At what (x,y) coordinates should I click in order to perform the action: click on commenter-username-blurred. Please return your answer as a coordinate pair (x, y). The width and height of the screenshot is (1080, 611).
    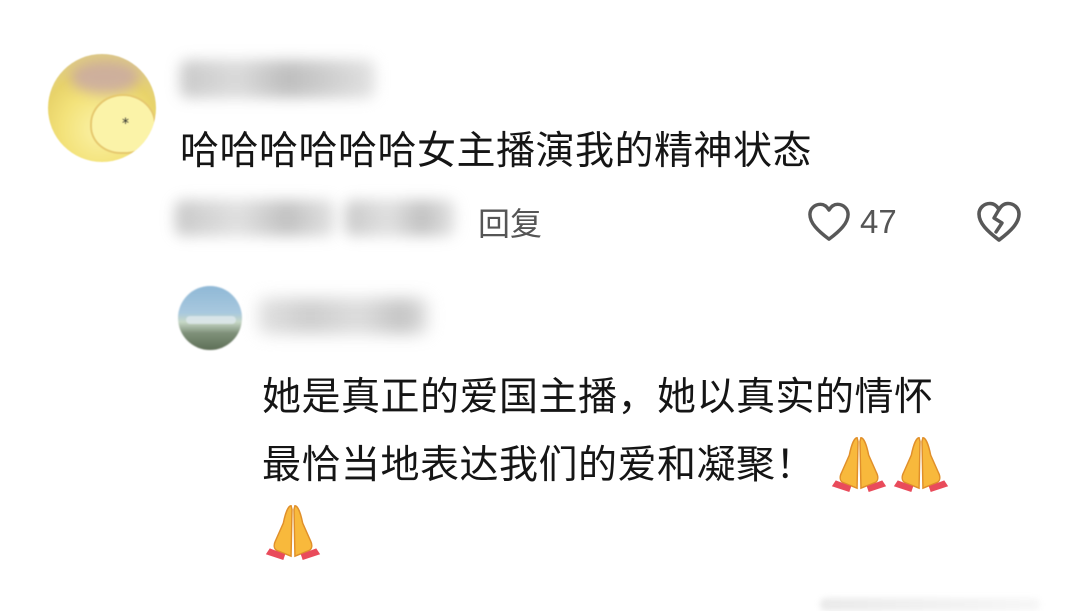
    Looking at the image, I should click on (277, 79).